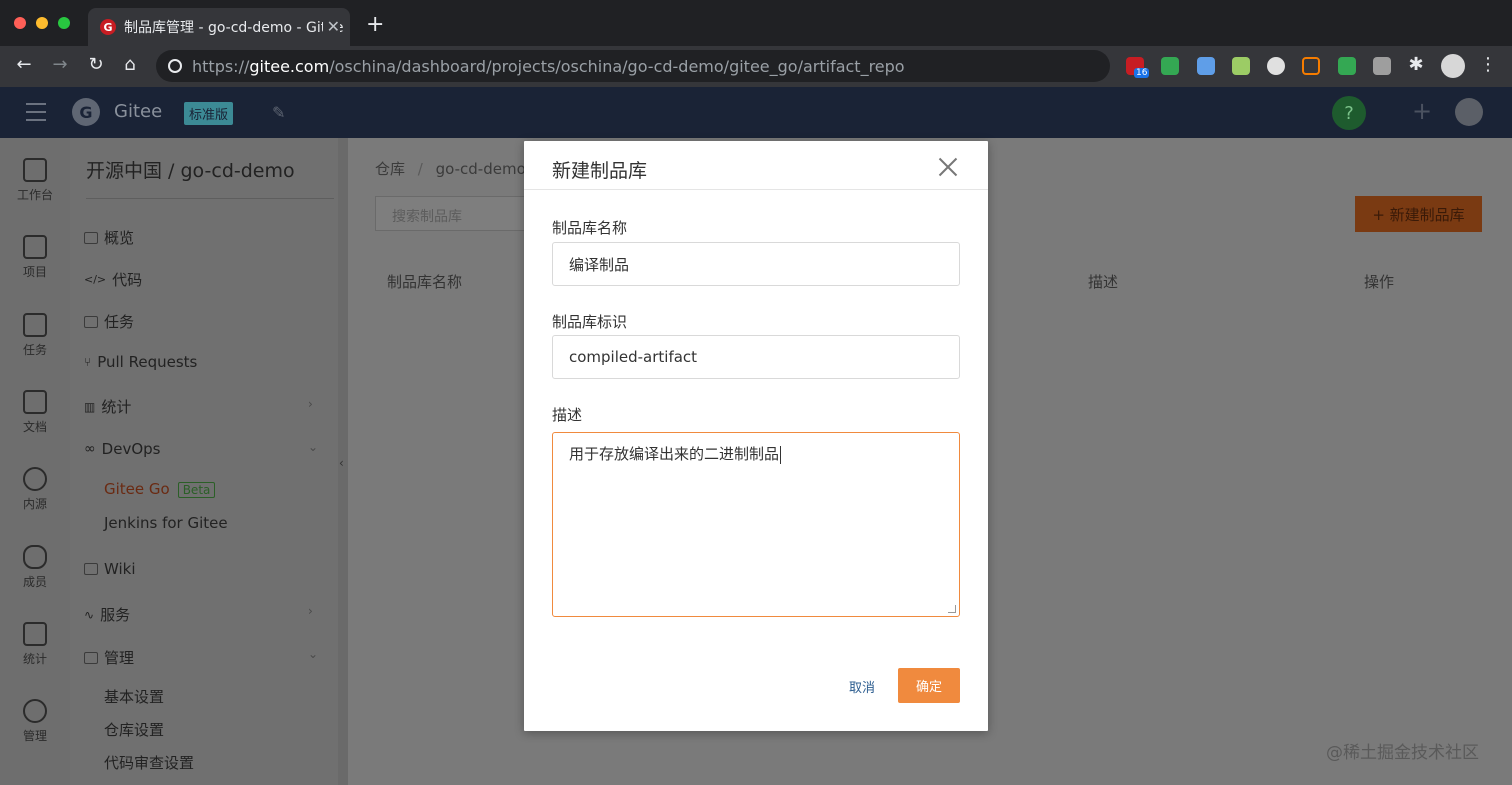 This screenshot has width=1512, height=785. What do you see at coordinates (278, 112) in the screenshot?
I see `edit-icon: ✎` at bounding box center [278, 112].